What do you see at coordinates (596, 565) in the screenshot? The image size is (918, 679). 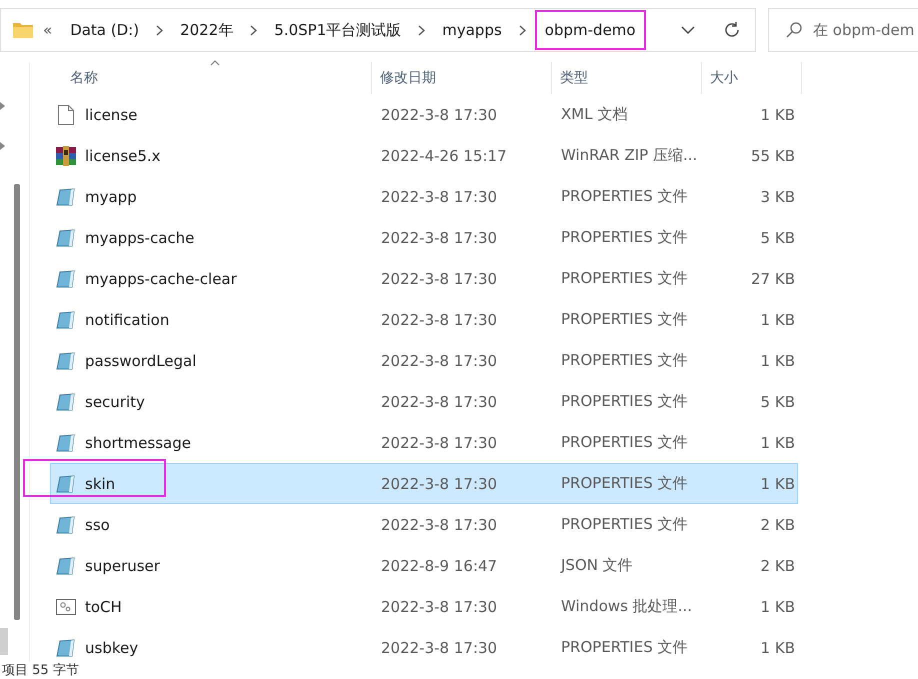 I see `file-type: JSON 文件` at bounding box center [596, 565].